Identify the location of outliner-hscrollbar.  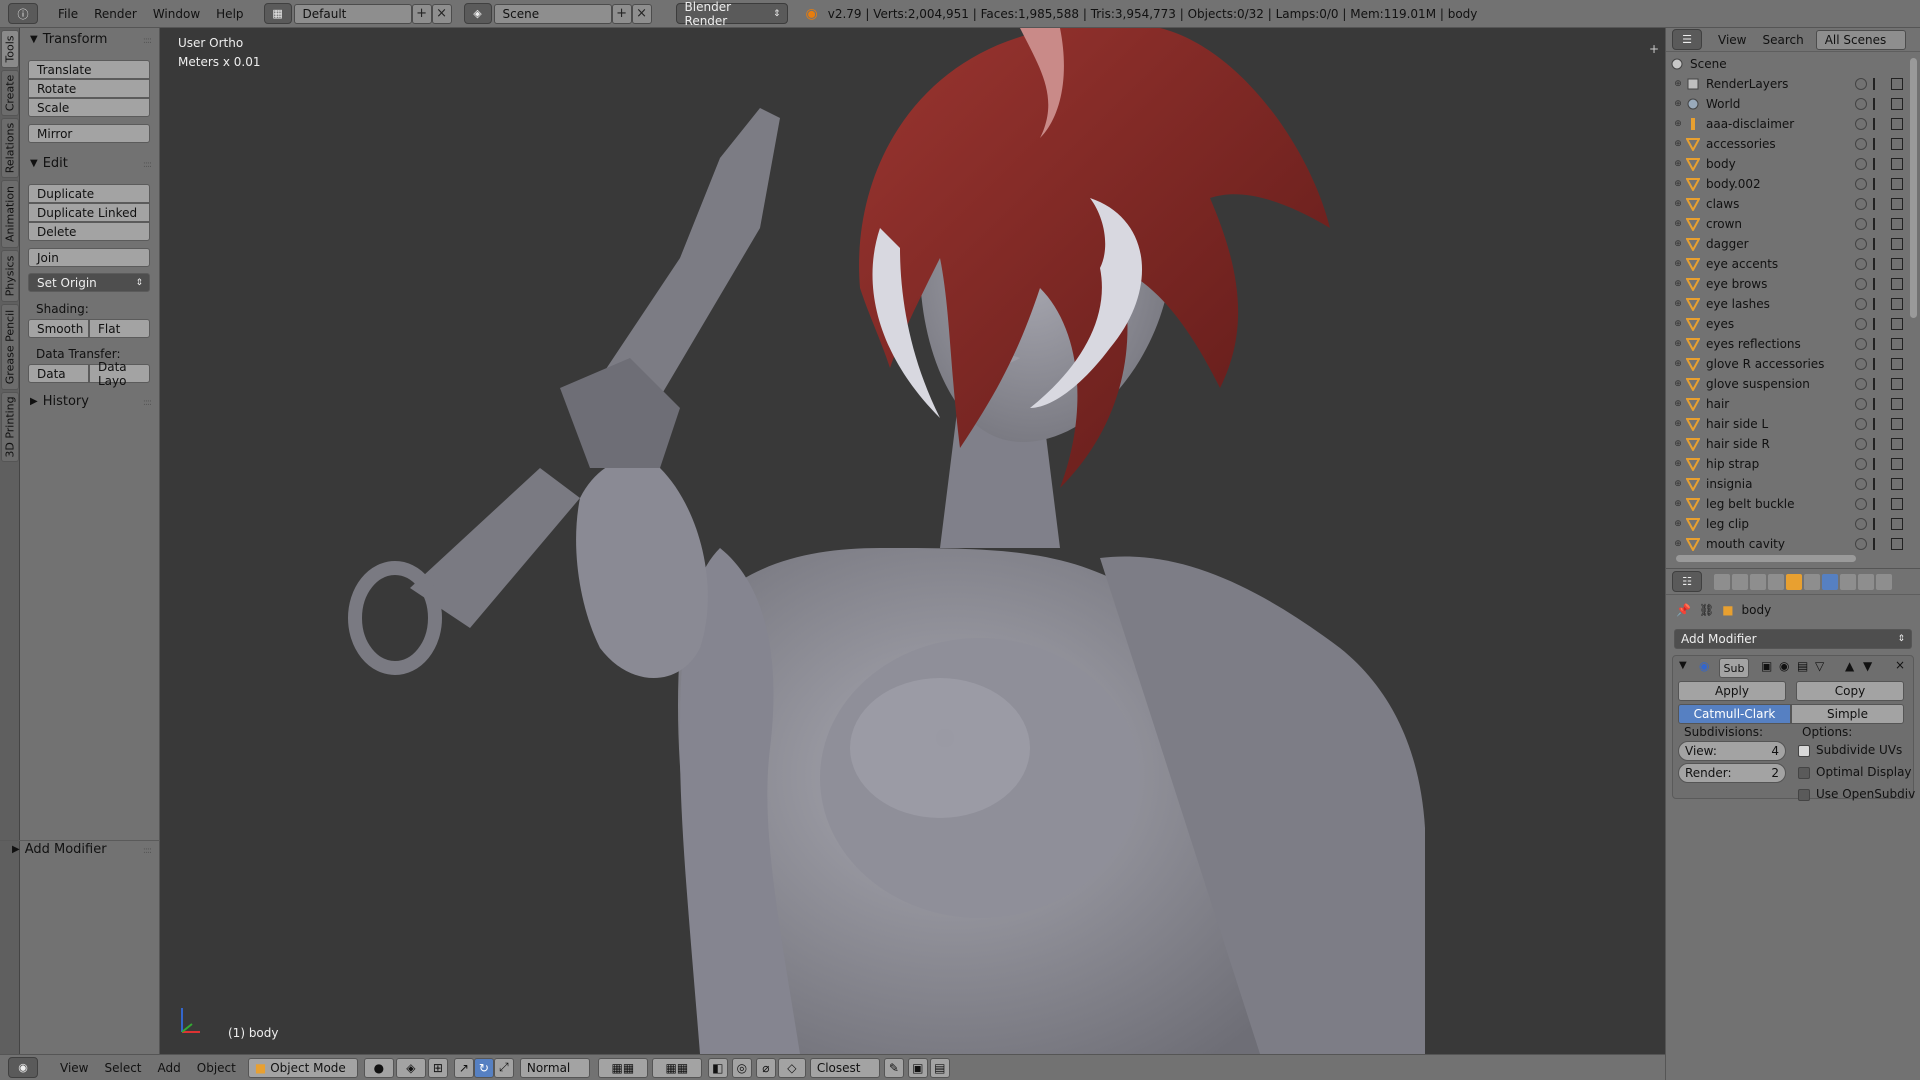
(1766, 558).